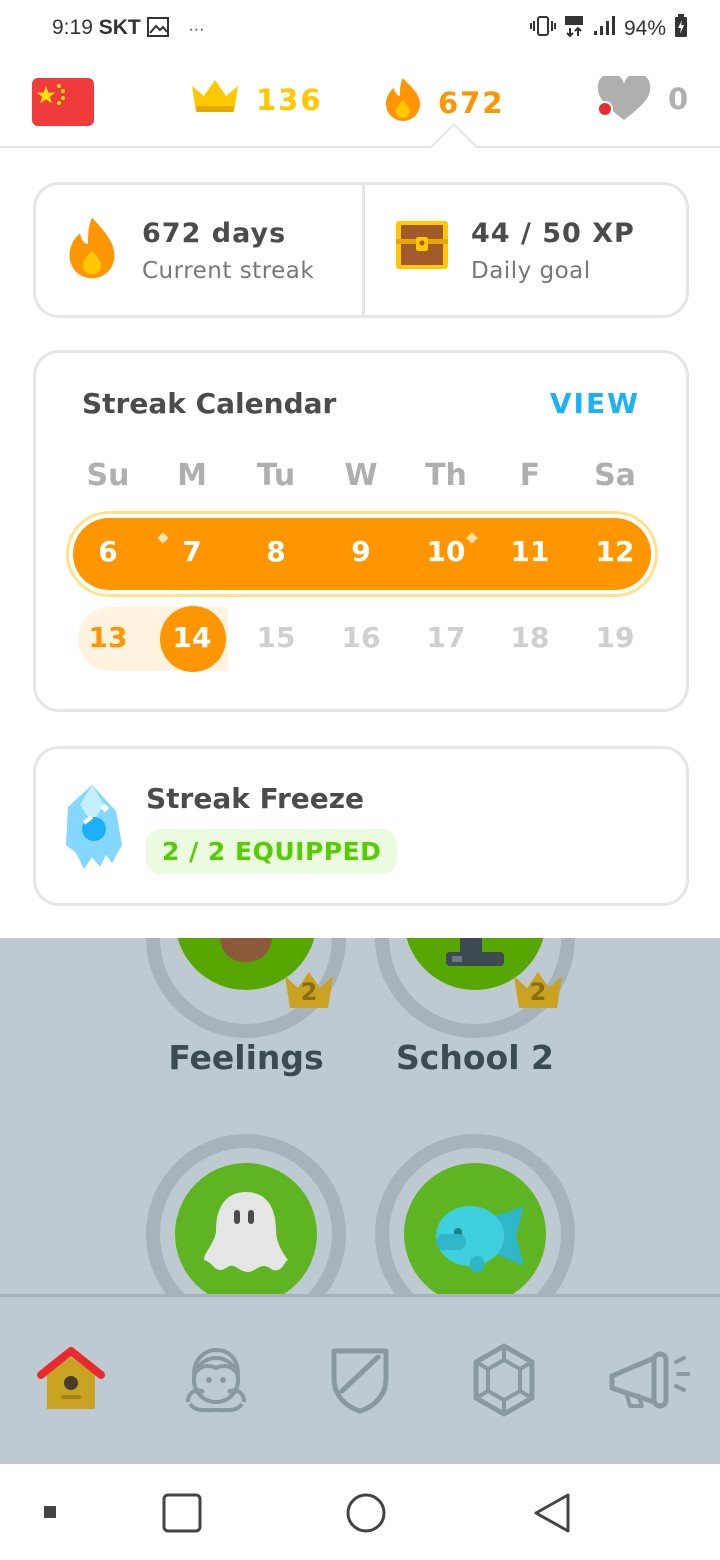 Image resolution: width=720 pixels, height=1560 pixels. What do you see at coordinates (361, 637) in the screenshot?
I see `calendar-day: 16` at bounding box center [361, 637].